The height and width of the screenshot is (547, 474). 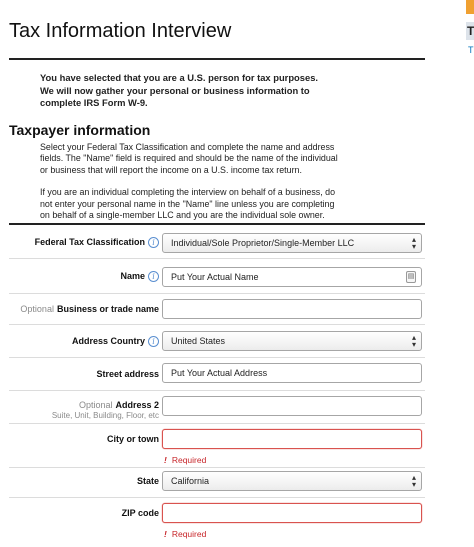 I want to click on address2-input, so click(x=292, y=406).